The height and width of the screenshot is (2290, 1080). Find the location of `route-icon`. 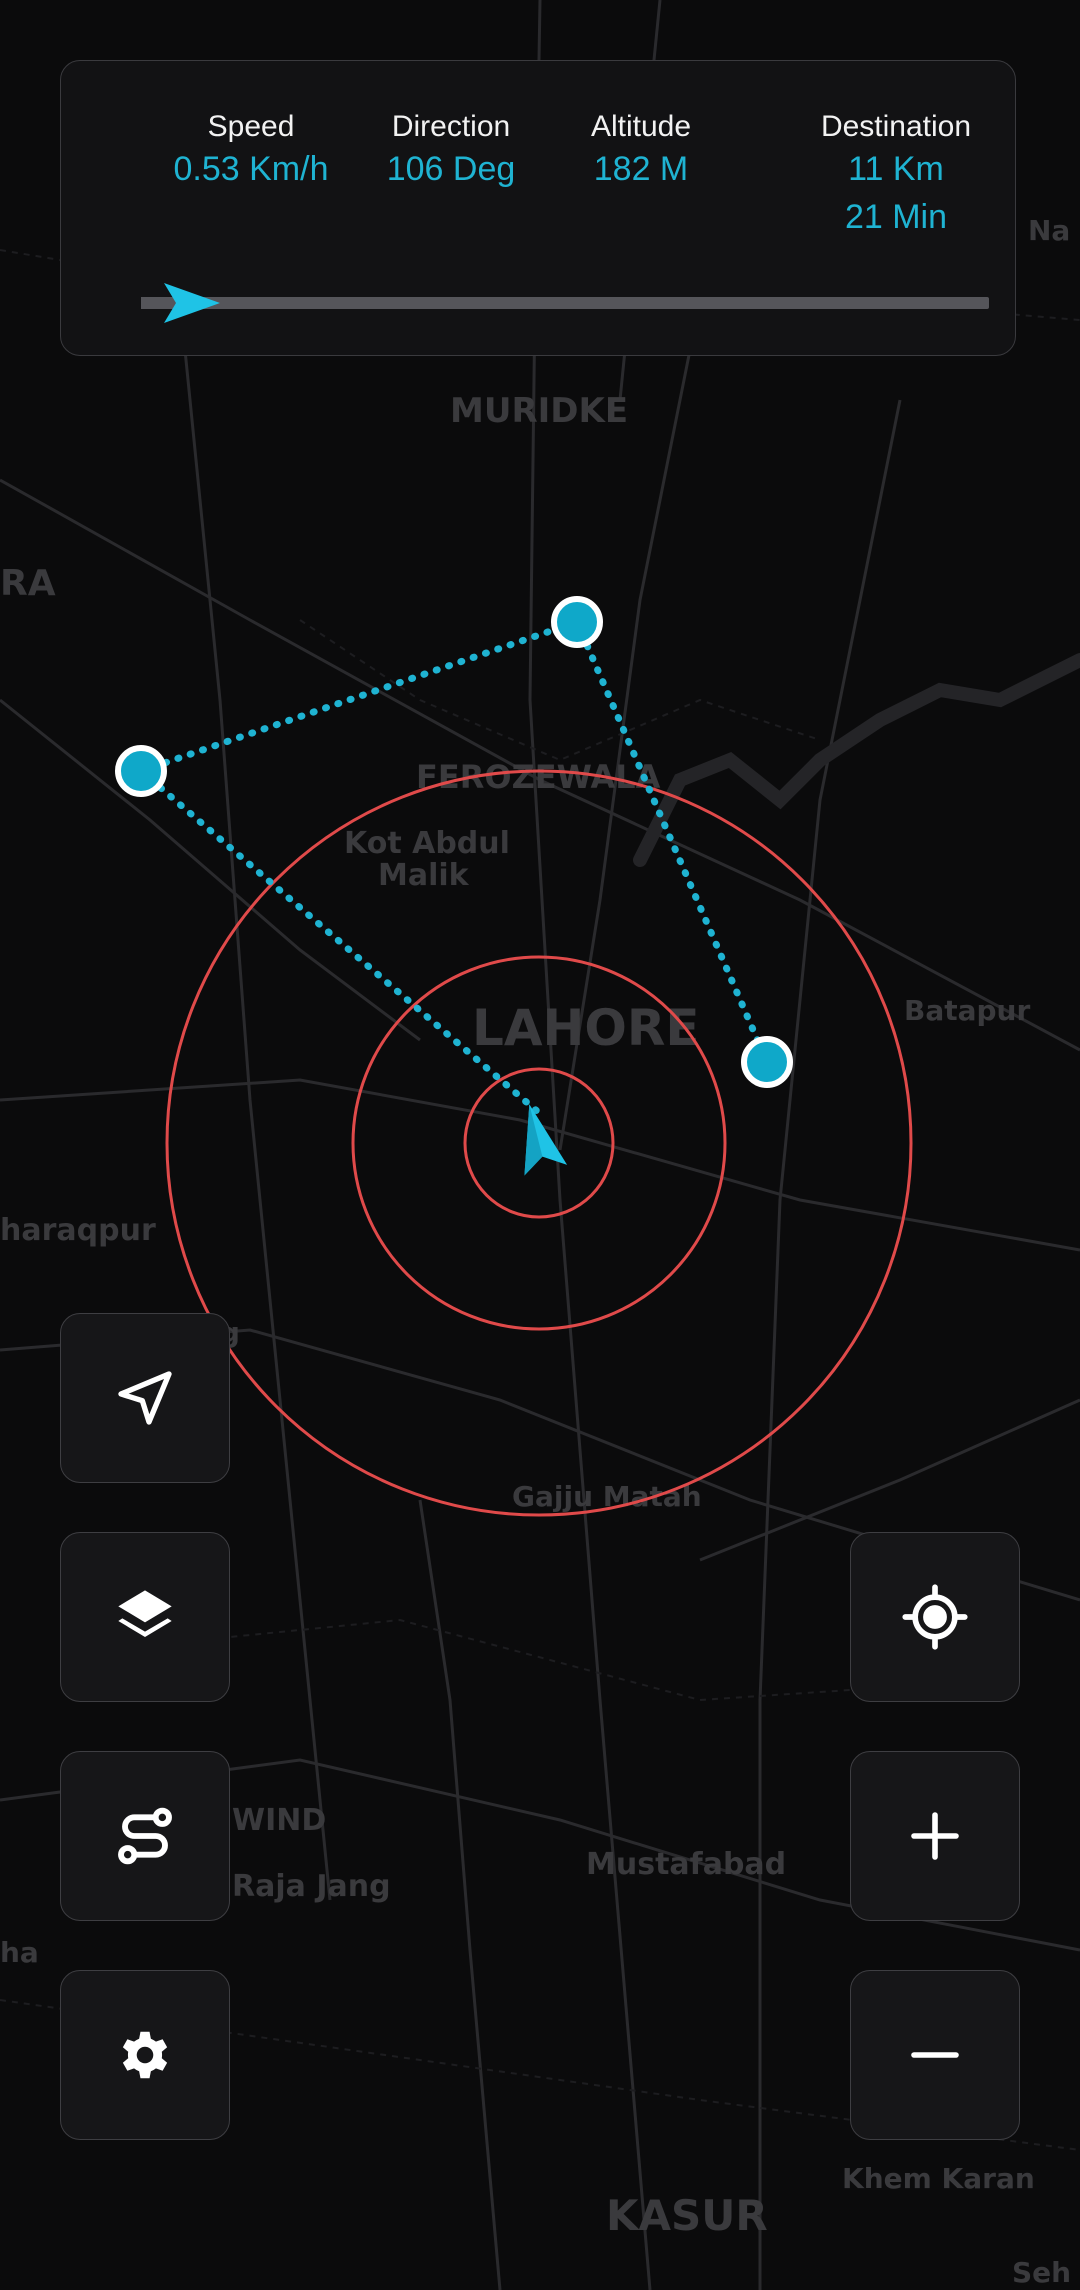

route-icon is located at coordinates (145, 1836).